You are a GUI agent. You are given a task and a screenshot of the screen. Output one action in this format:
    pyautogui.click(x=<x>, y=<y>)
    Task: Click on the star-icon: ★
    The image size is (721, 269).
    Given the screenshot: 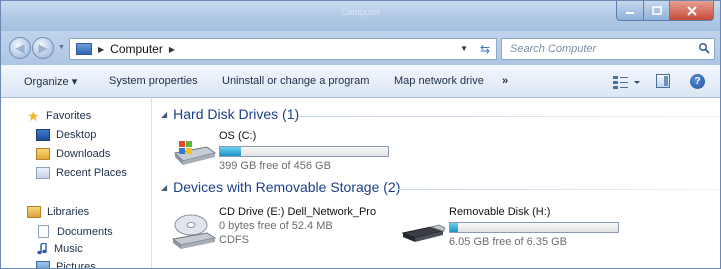 What is the action you would take?
    pyautogui.click(x=33, y=116)
    